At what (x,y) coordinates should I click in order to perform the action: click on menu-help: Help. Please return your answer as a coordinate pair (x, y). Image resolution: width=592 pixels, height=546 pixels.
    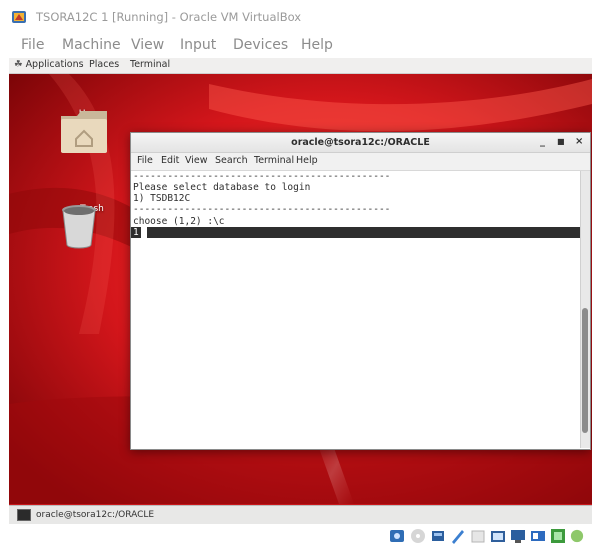
    Looking at the image, I should click on (317, 45).